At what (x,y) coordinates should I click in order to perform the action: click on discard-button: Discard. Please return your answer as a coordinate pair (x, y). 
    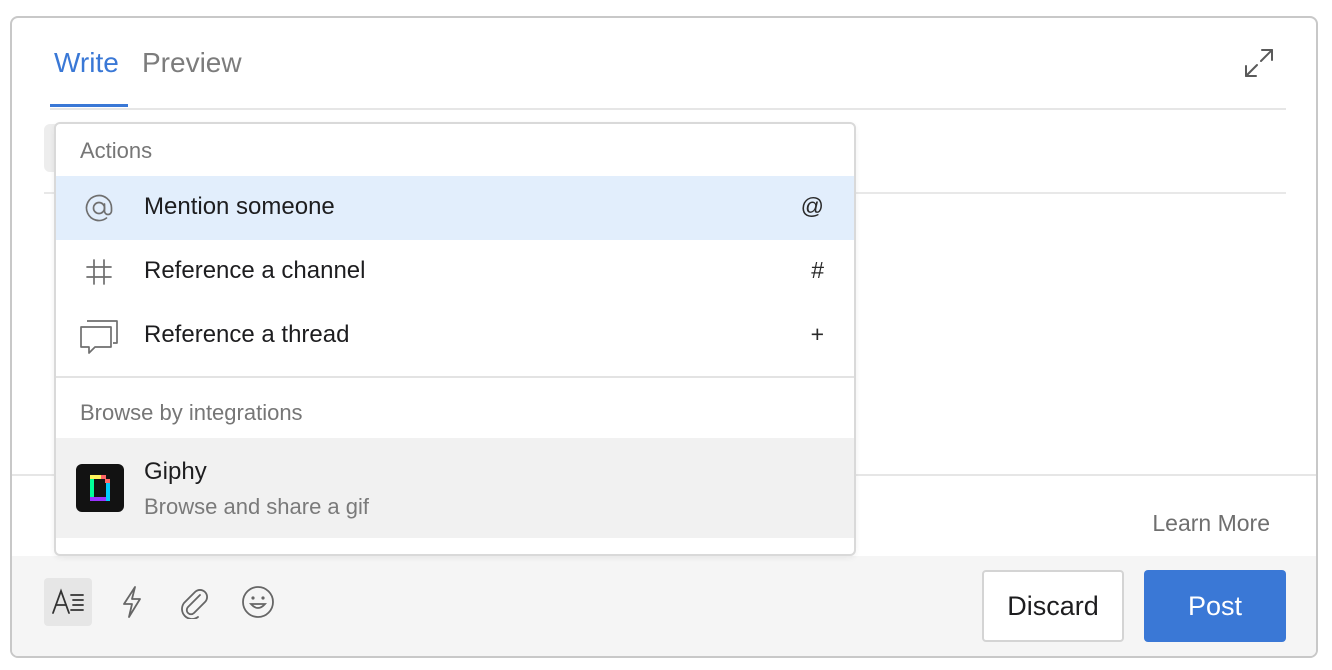
    Looking at the image, I should click on (1053, 606).